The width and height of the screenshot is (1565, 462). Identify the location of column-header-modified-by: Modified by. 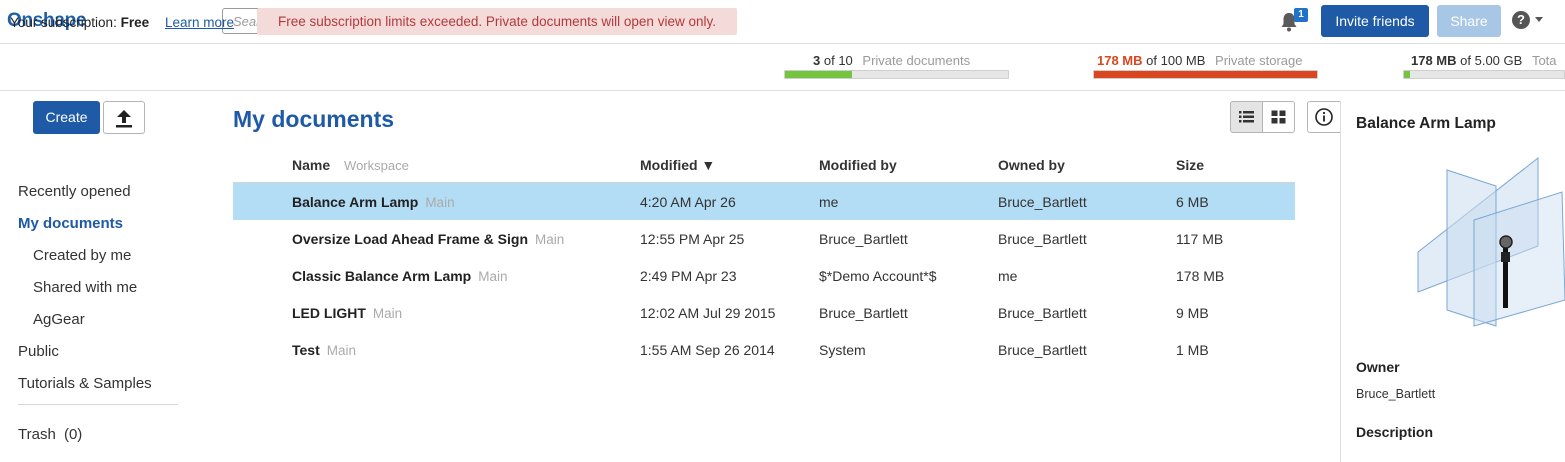
(858, 165).